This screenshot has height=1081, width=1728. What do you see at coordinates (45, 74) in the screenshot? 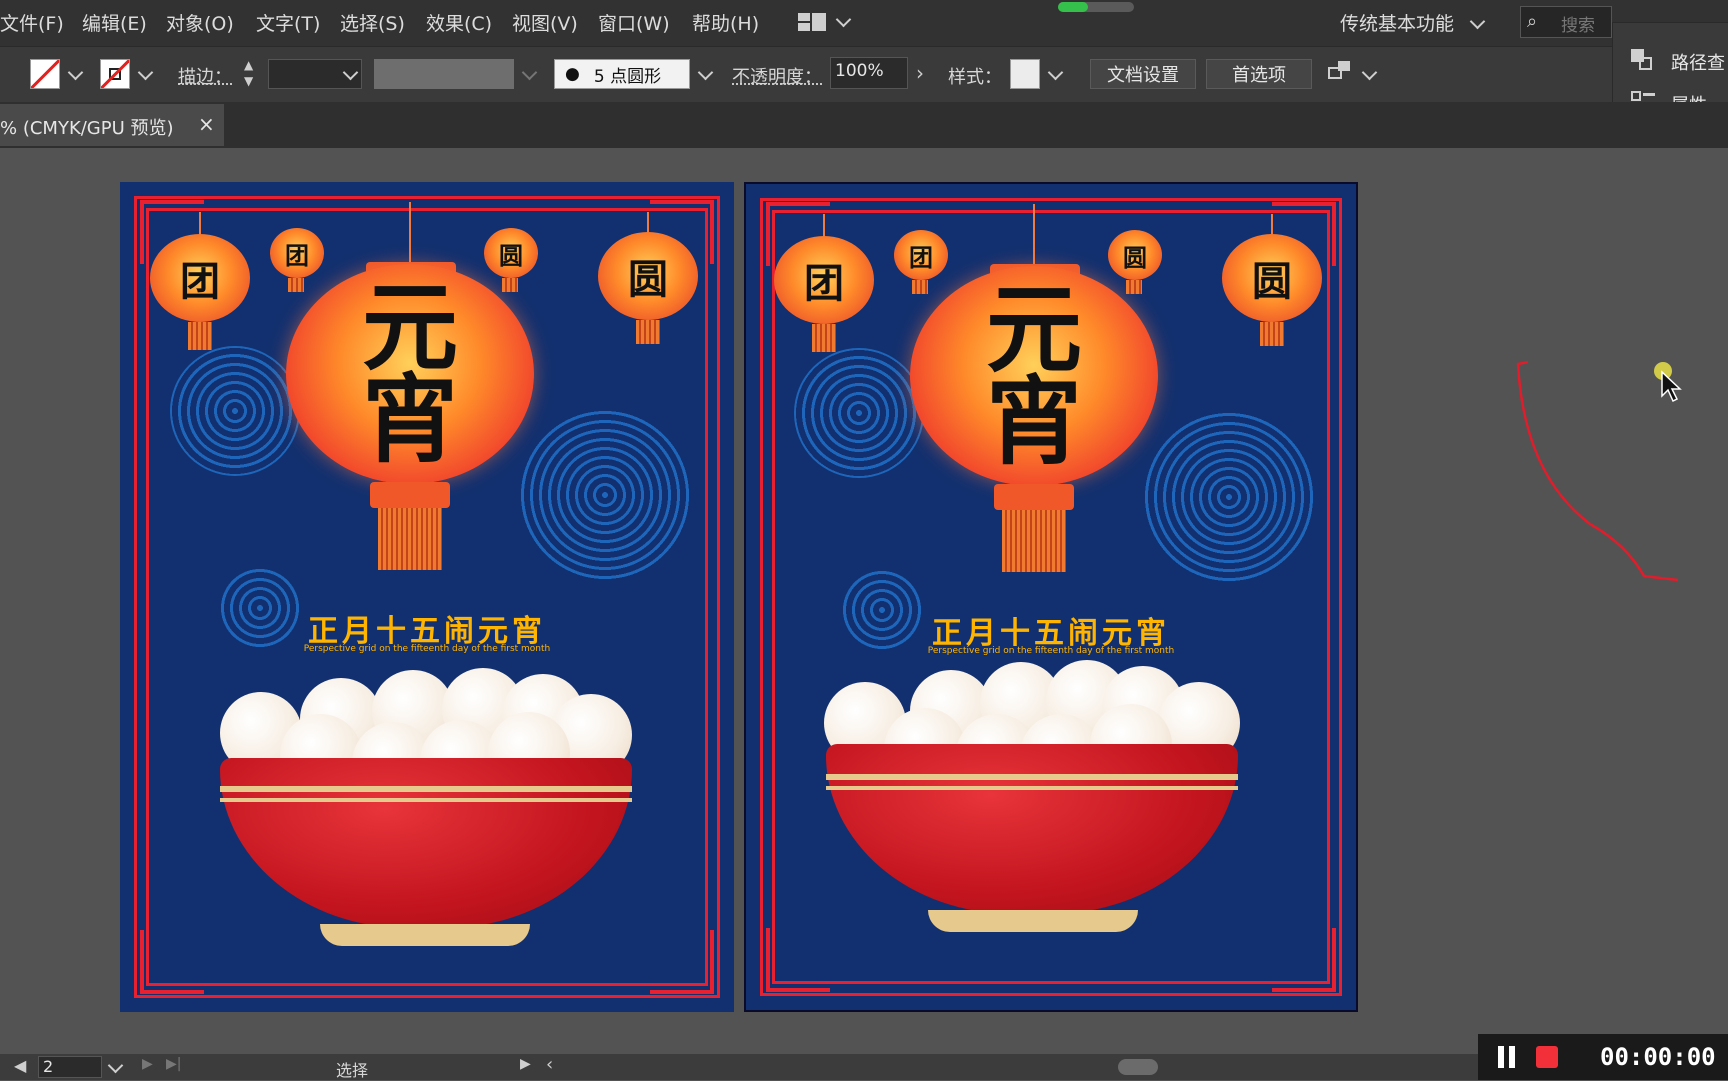
I see `fill-swatch` at bounding box center [45, 74].